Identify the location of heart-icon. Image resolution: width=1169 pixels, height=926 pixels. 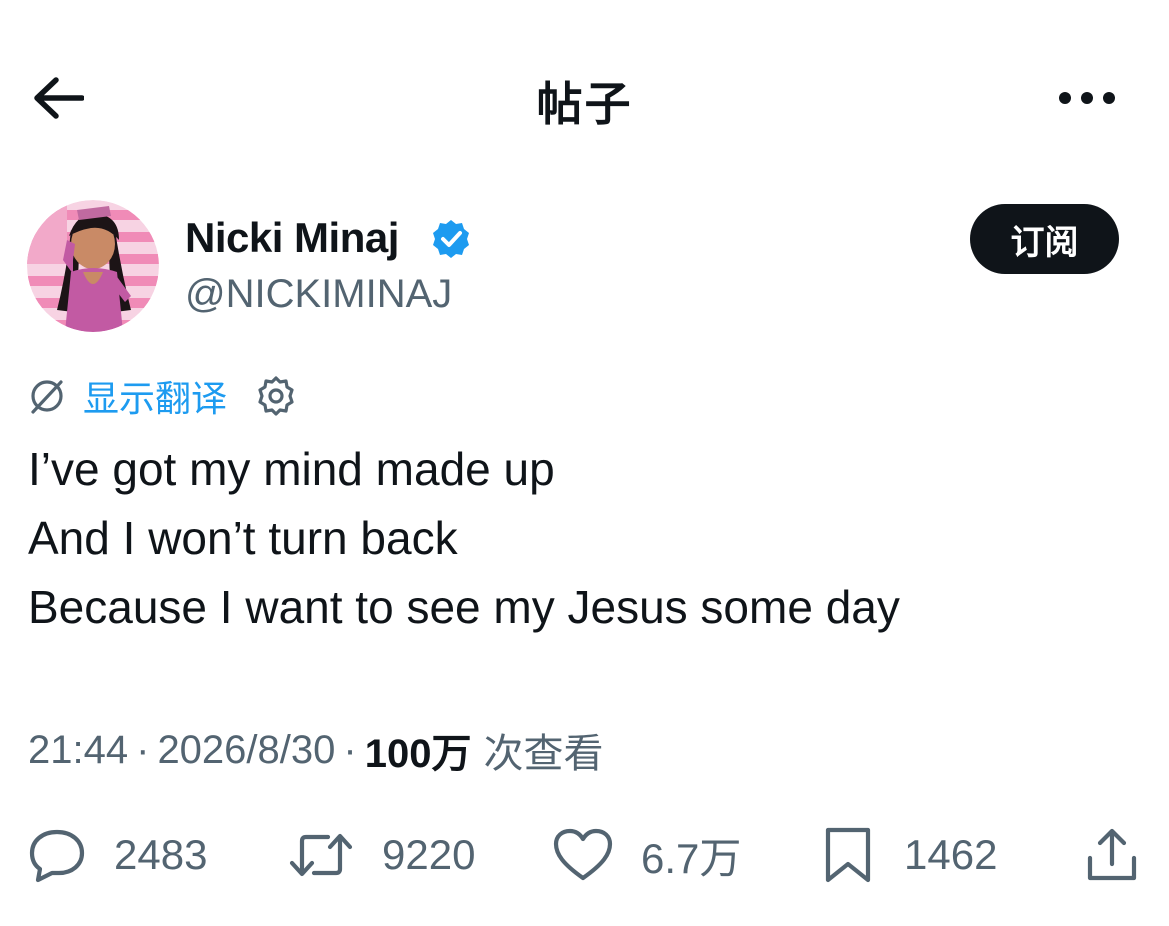
(583, 854).